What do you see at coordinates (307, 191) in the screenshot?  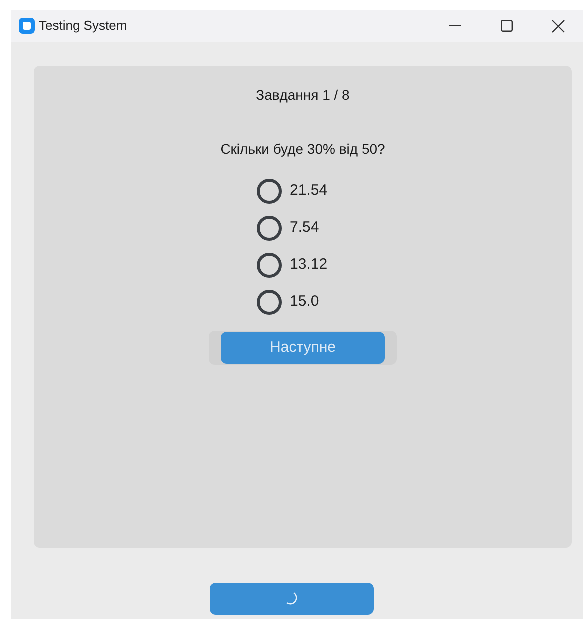 I see `answer-option: 21.54` at bounding box center [307, 191].